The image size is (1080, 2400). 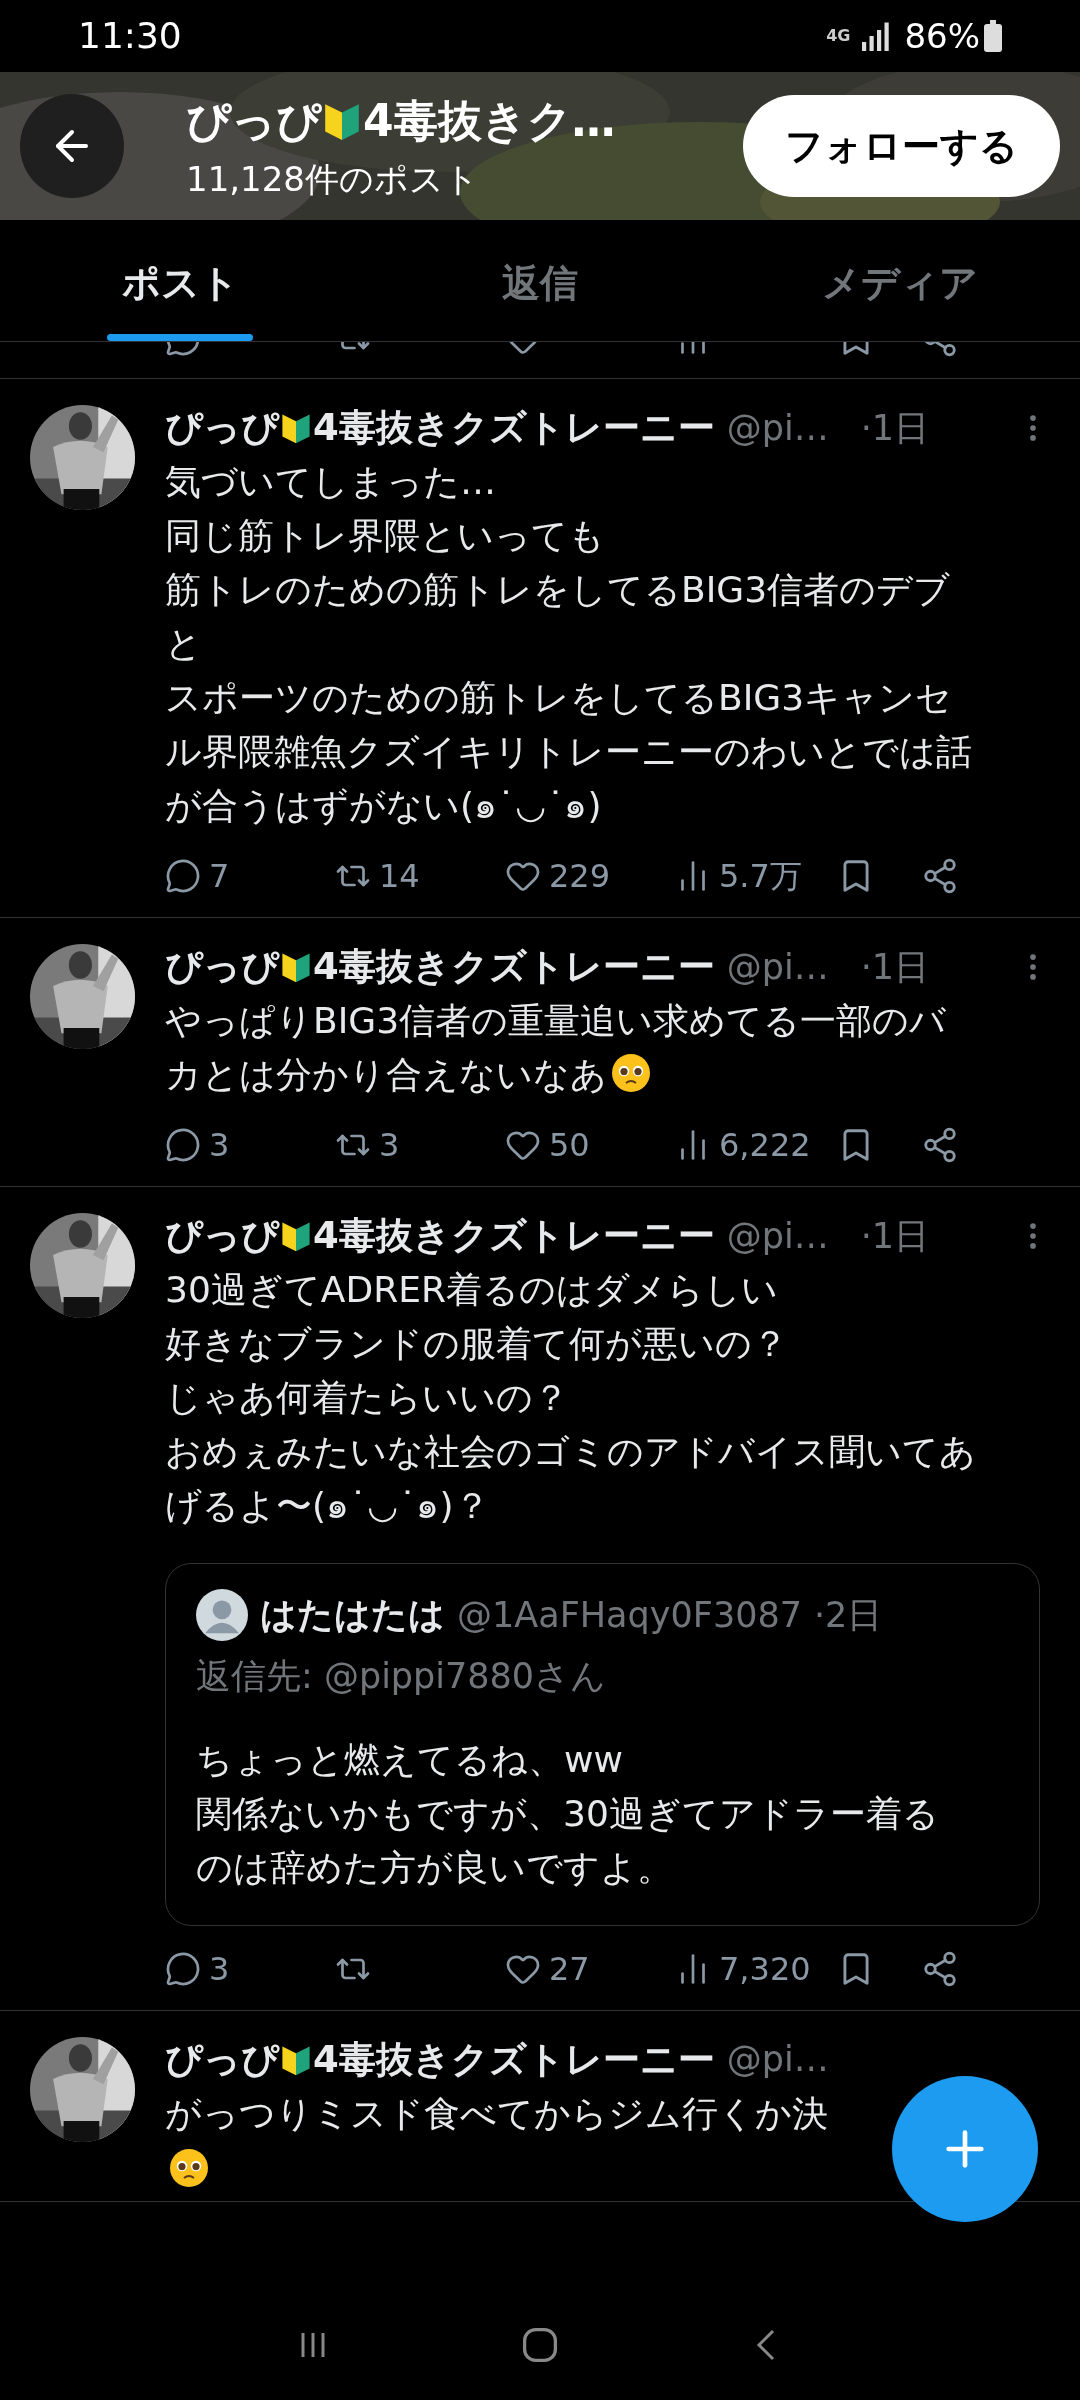 I want to click on post-text: じゃあ何着たらいいの？, so click(x=367, y=1397).